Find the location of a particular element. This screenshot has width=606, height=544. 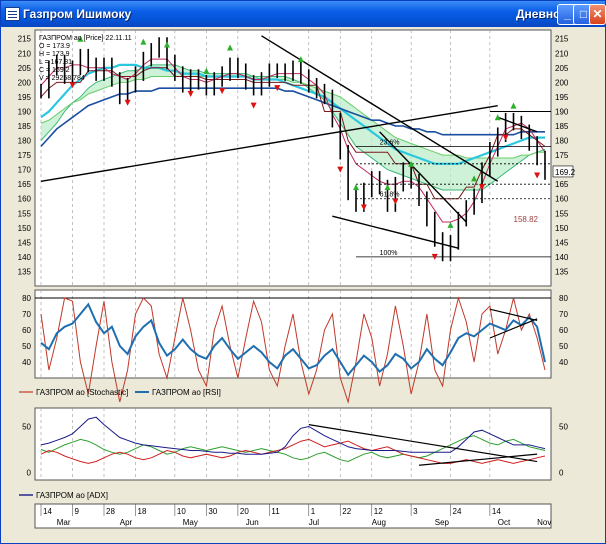

y-tick-label-right: 210 is located at coordinates (562, 53).